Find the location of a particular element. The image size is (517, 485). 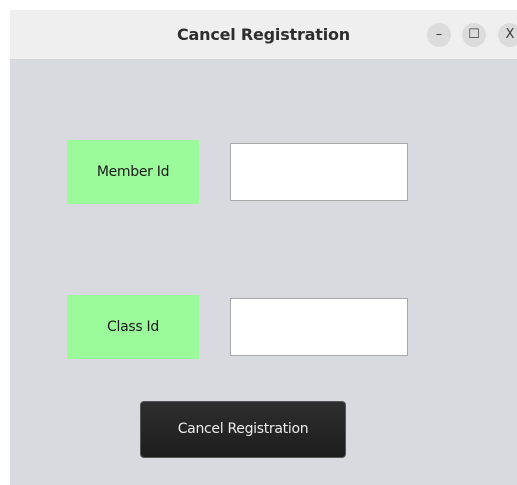

close-icon: X is located at coordinates (507, 35).